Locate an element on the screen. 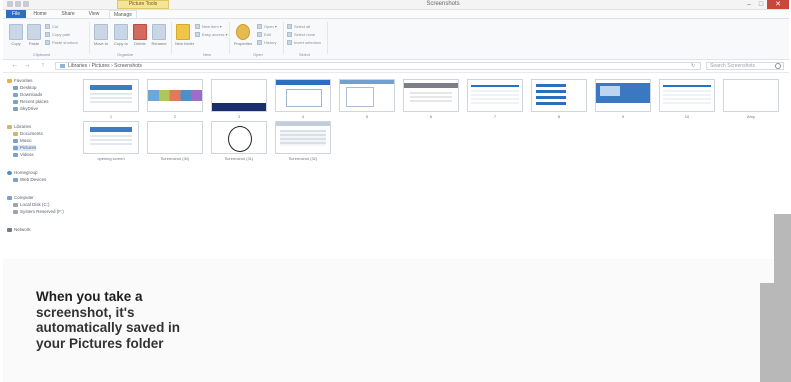 The height and width of the screenshot is (382, 791). nav-videos: Videos is located at coordinates (23, 155).